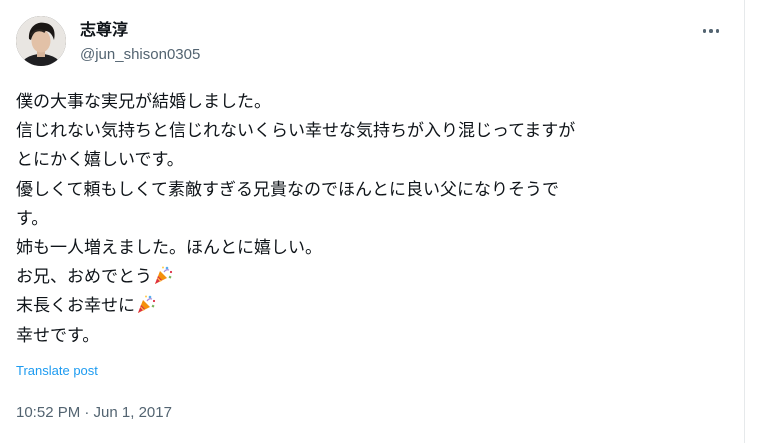  What do you see at coordinates (366, 277) in the screenshot?
I see `tweet-line: お兄、おめでとう` at bounding box center [366, 277].